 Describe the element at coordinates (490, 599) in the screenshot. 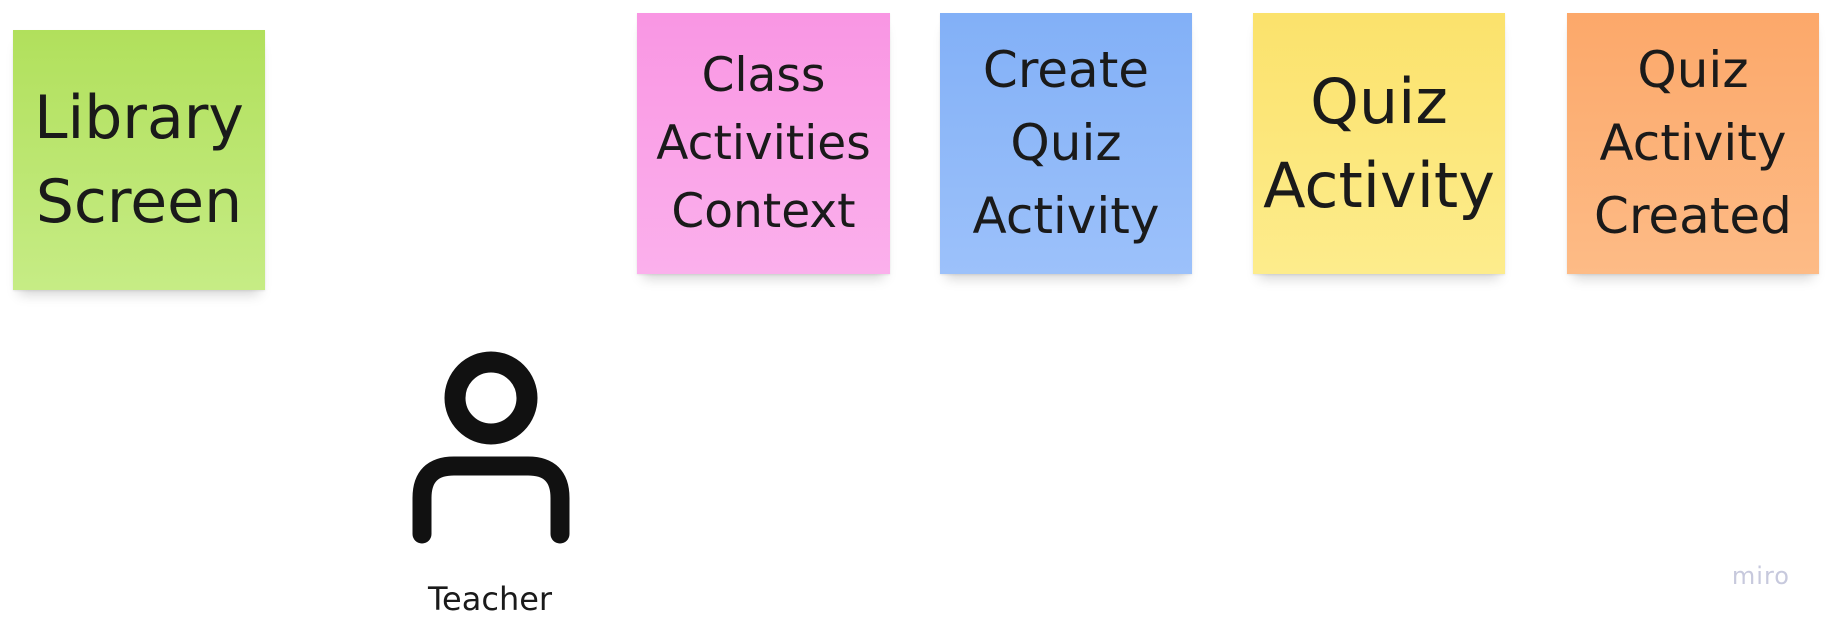

I see `actor-label: Teacher` at that location.